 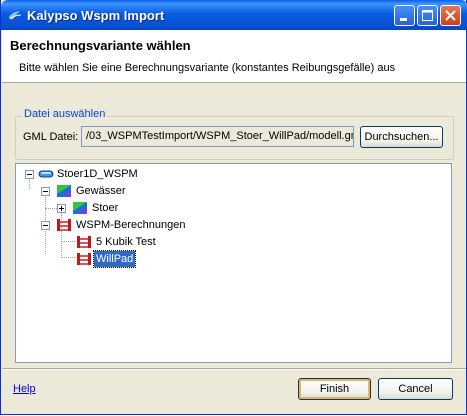 What do you see at coordinates (46, 174) in the screenshot?
I see `project-icon` at bounding box center [46, 174].